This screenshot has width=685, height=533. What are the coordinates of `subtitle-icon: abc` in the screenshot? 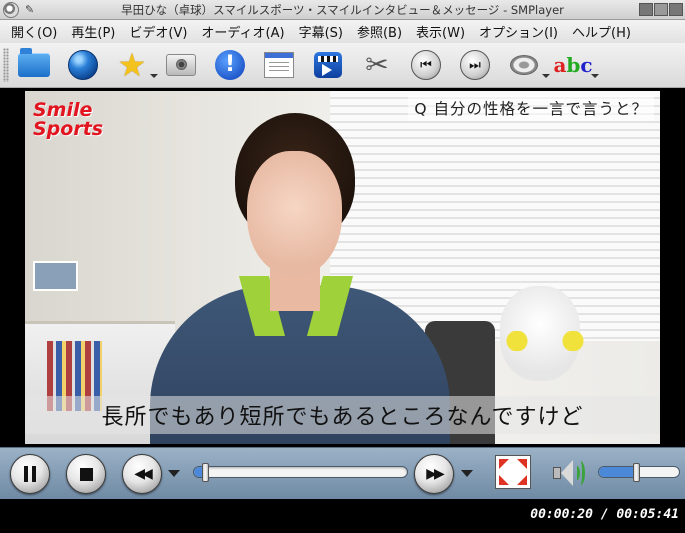 It's located at (573, 65).